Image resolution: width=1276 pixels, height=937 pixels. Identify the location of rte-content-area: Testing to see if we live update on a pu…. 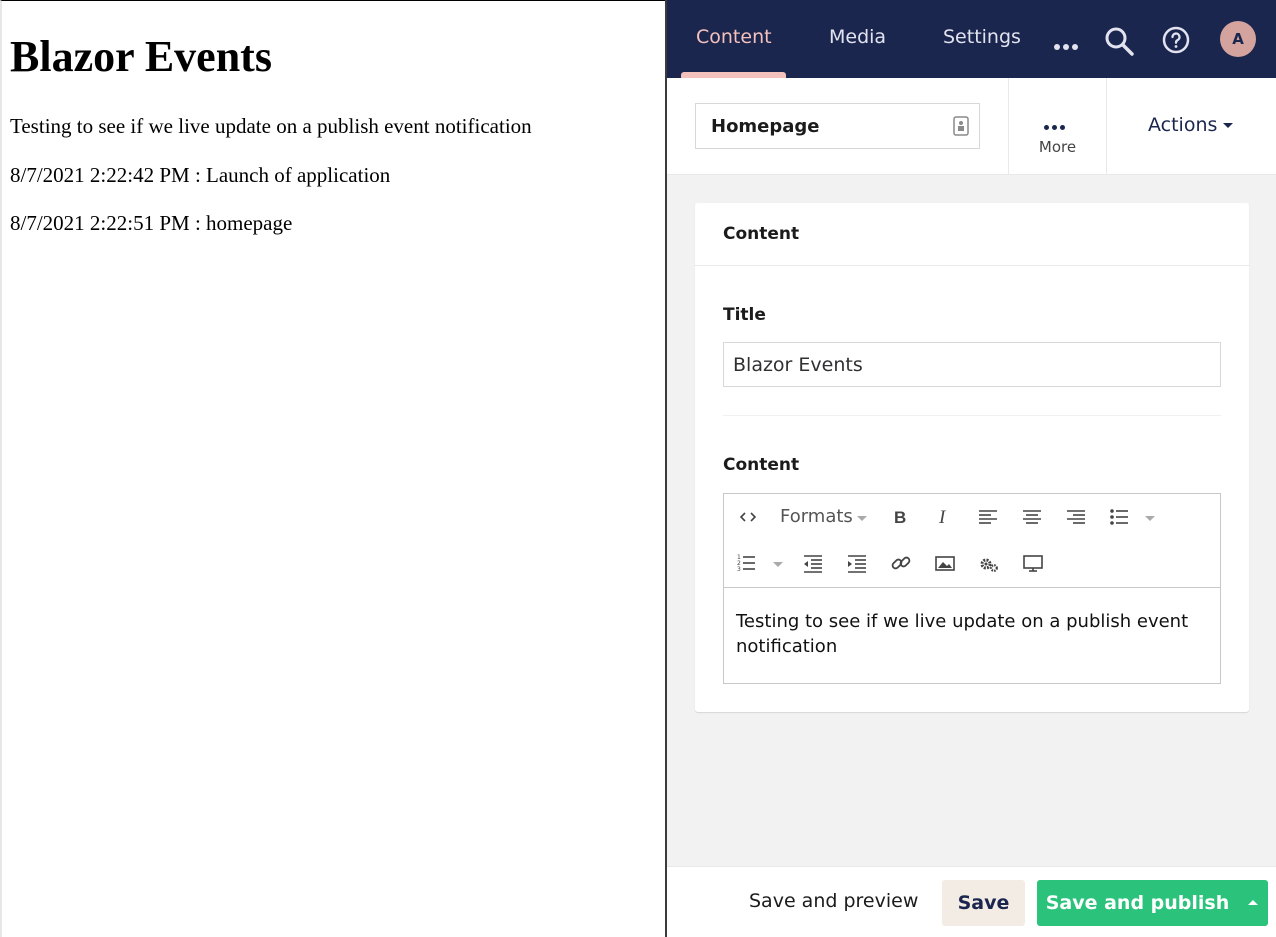
(971, 634).